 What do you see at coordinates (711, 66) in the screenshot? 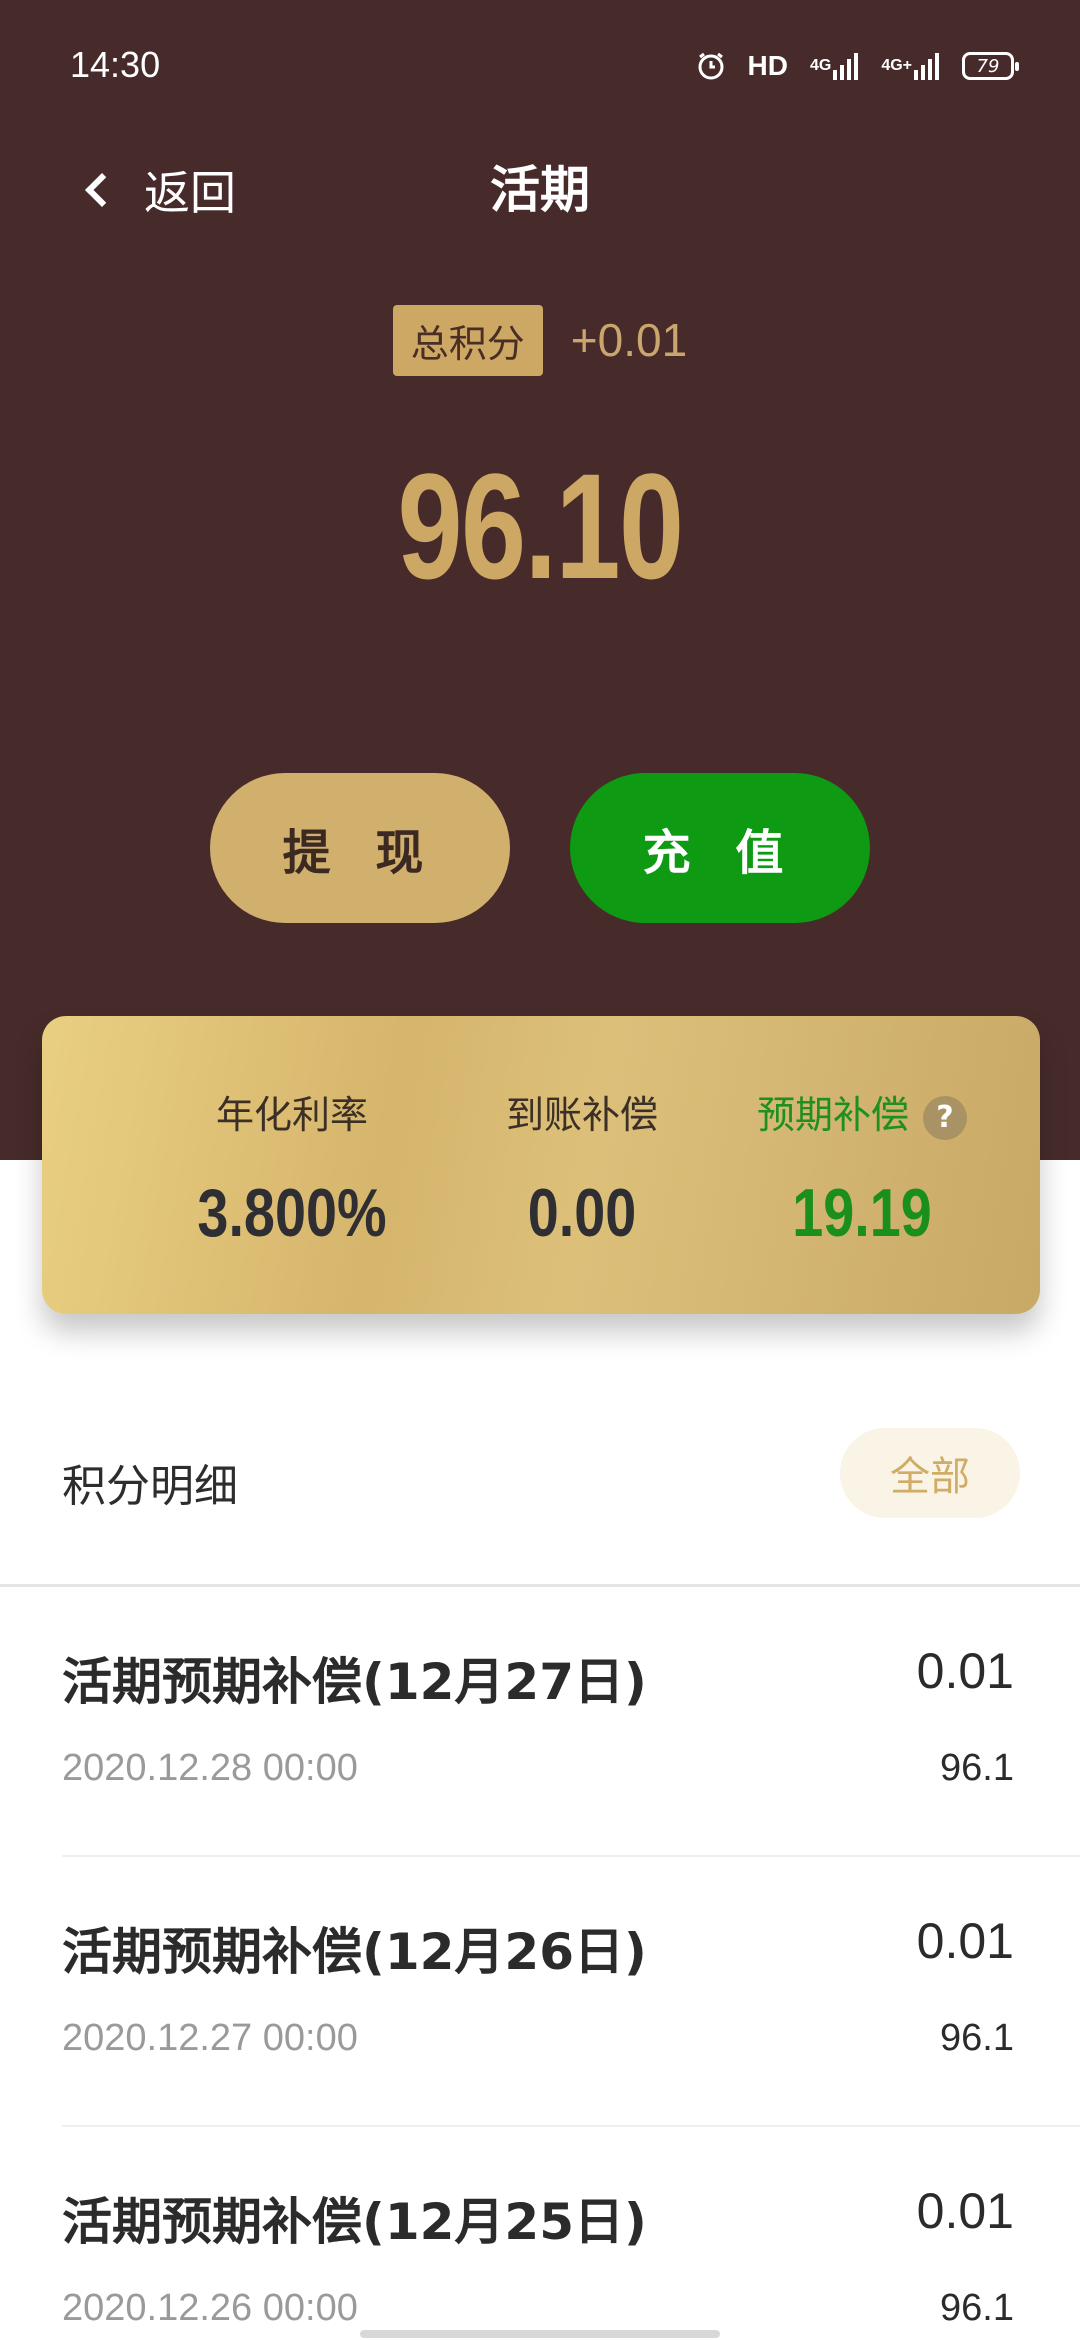
I see `alarm-icon` at bounding box center [711, 66].